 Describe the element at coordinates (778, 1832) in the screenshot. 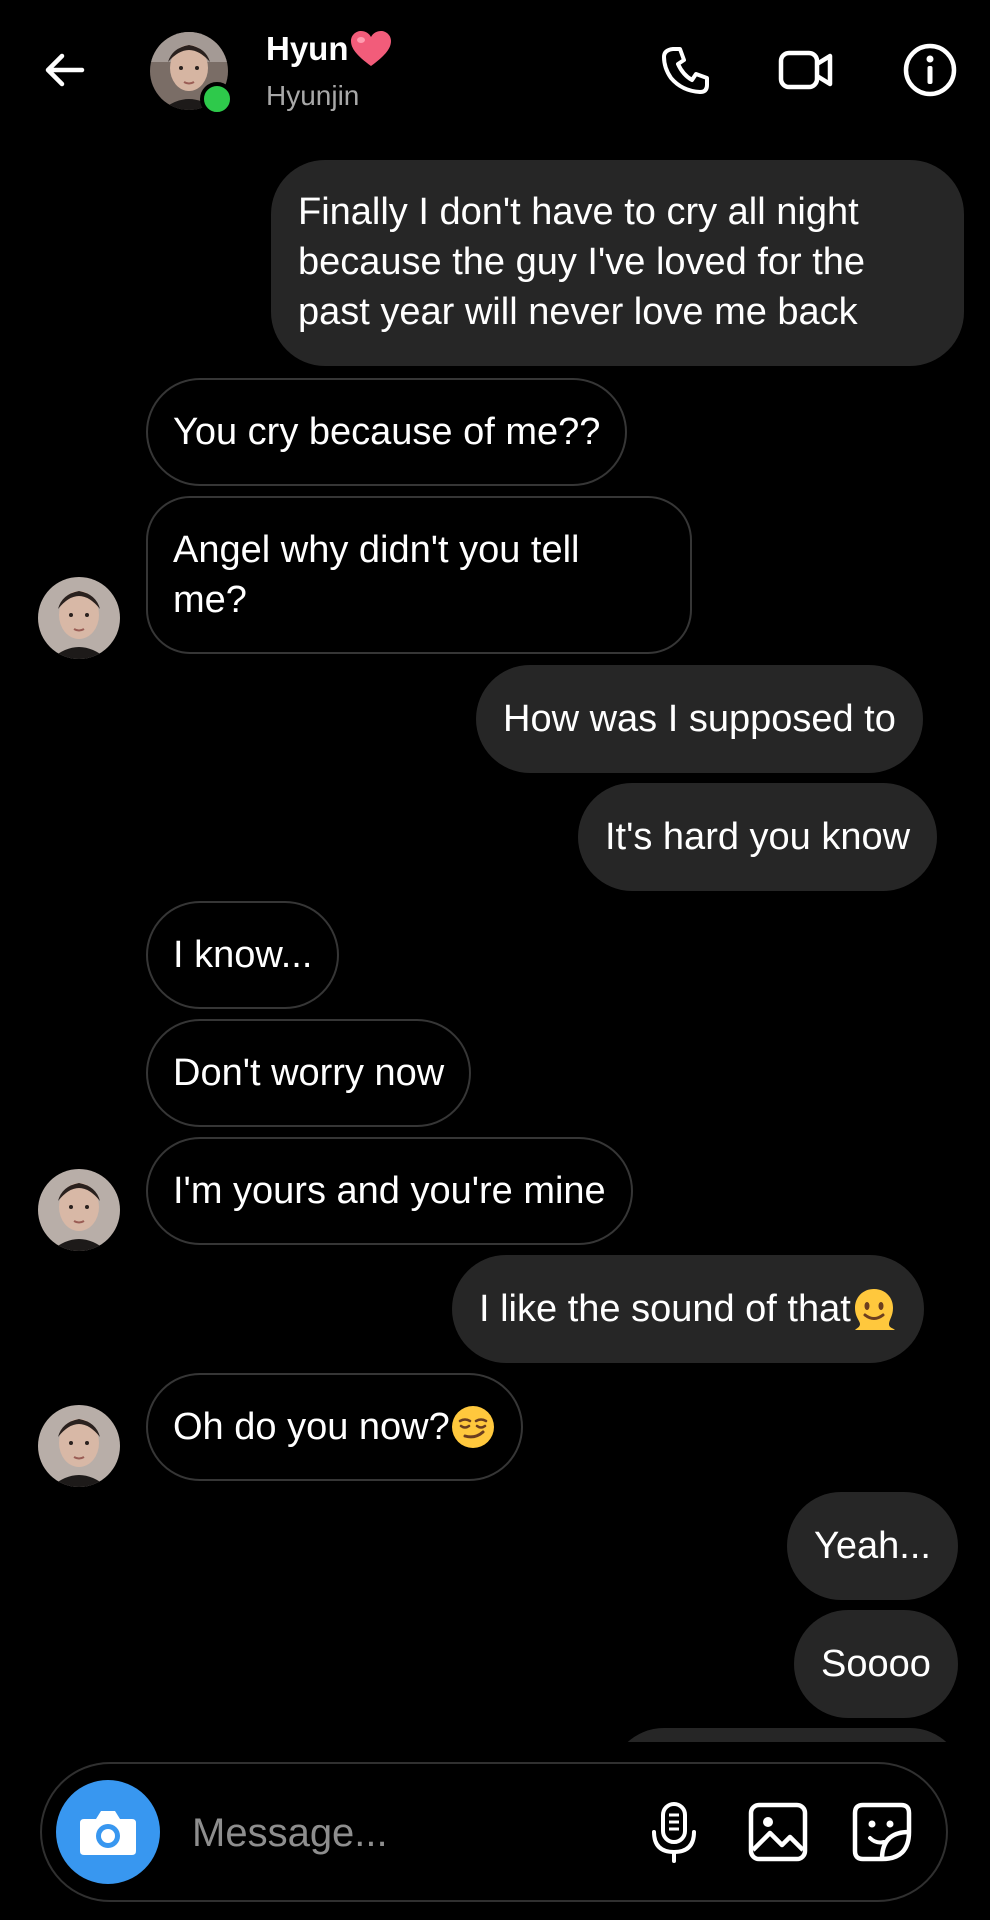

I see `image-icon` at that location.